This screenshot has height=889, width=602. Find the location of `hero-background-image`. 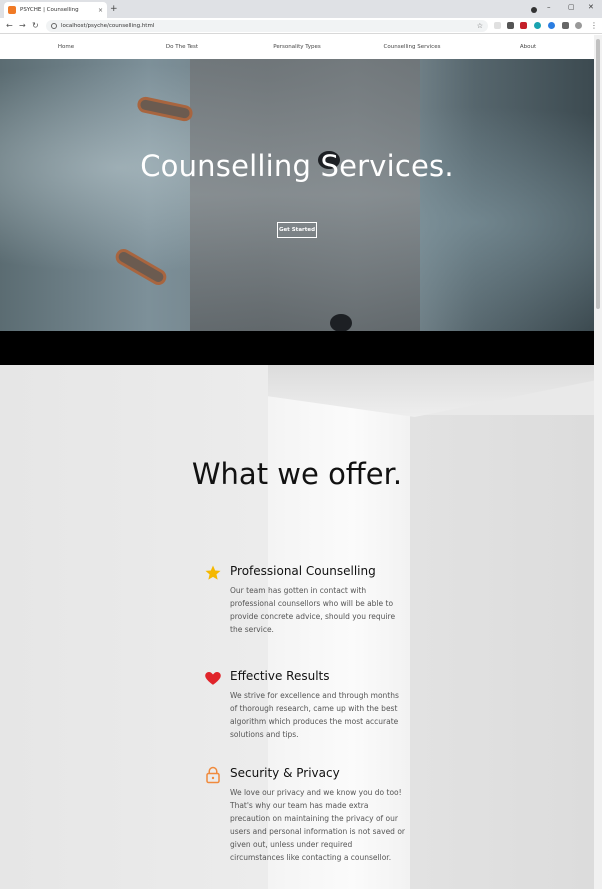

hero-background-image is located at coordinates (305, 195).